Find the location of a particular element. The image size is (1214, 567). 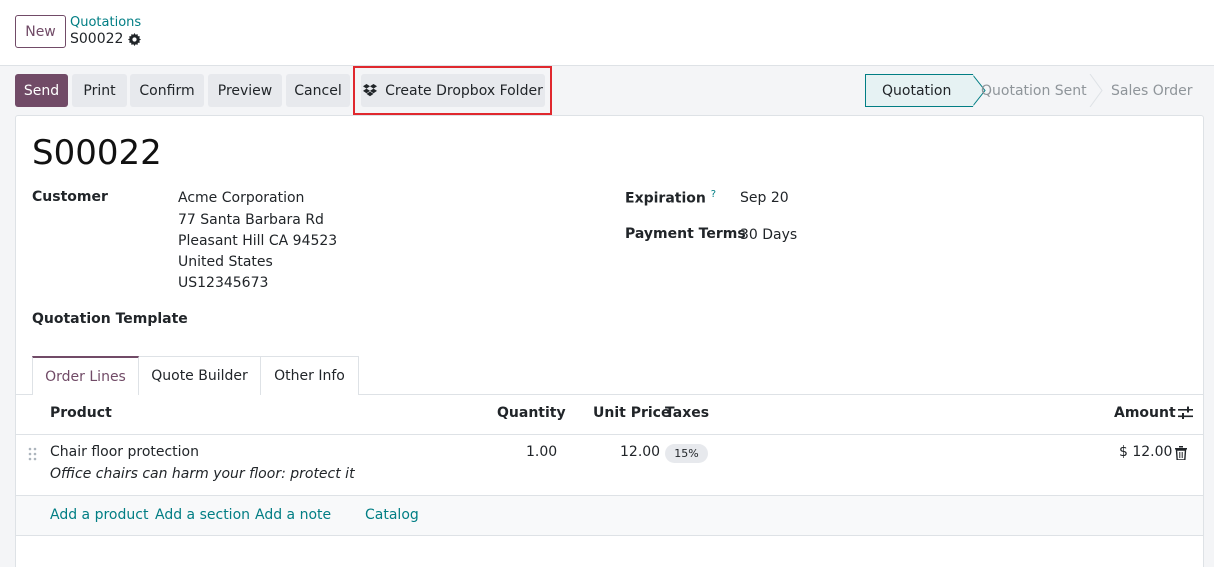

drag-handle-icon is located at coordinates (32, 454).